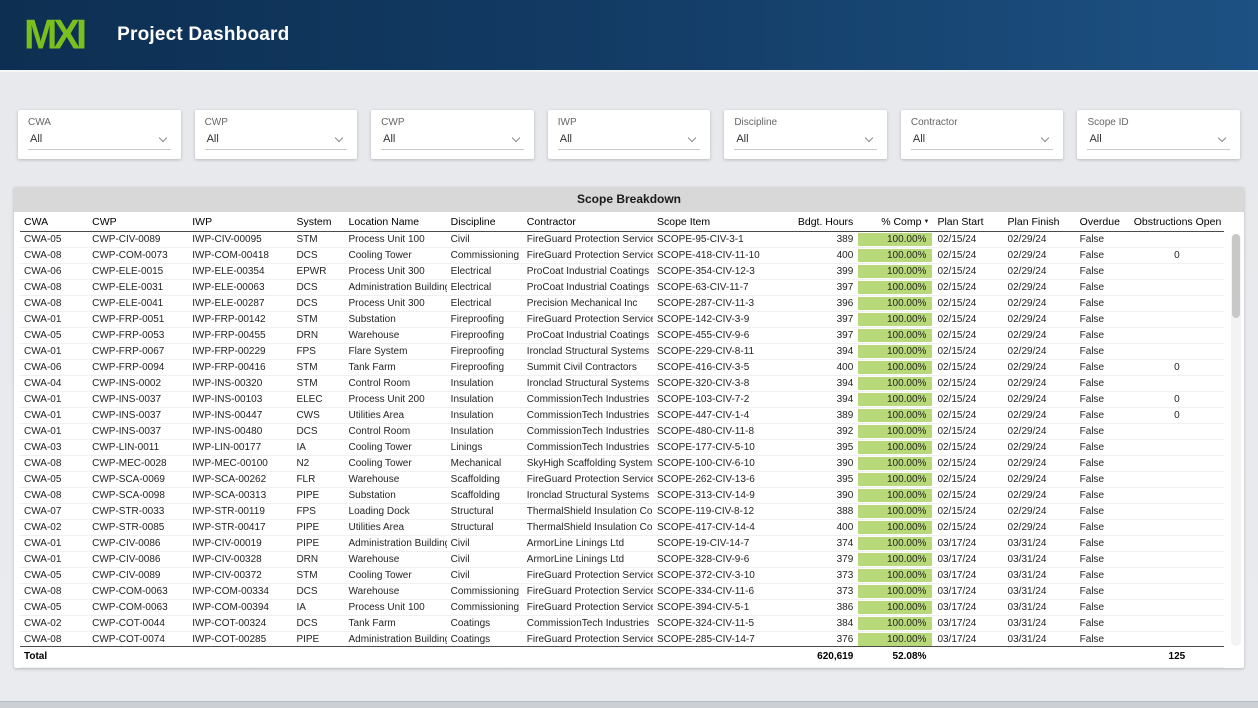  What do you see at coordinates (723, 575) in the screenshot?
I see `table-cell: SCOPE-372-CIV-3-10` at bounding box center [723, 575].